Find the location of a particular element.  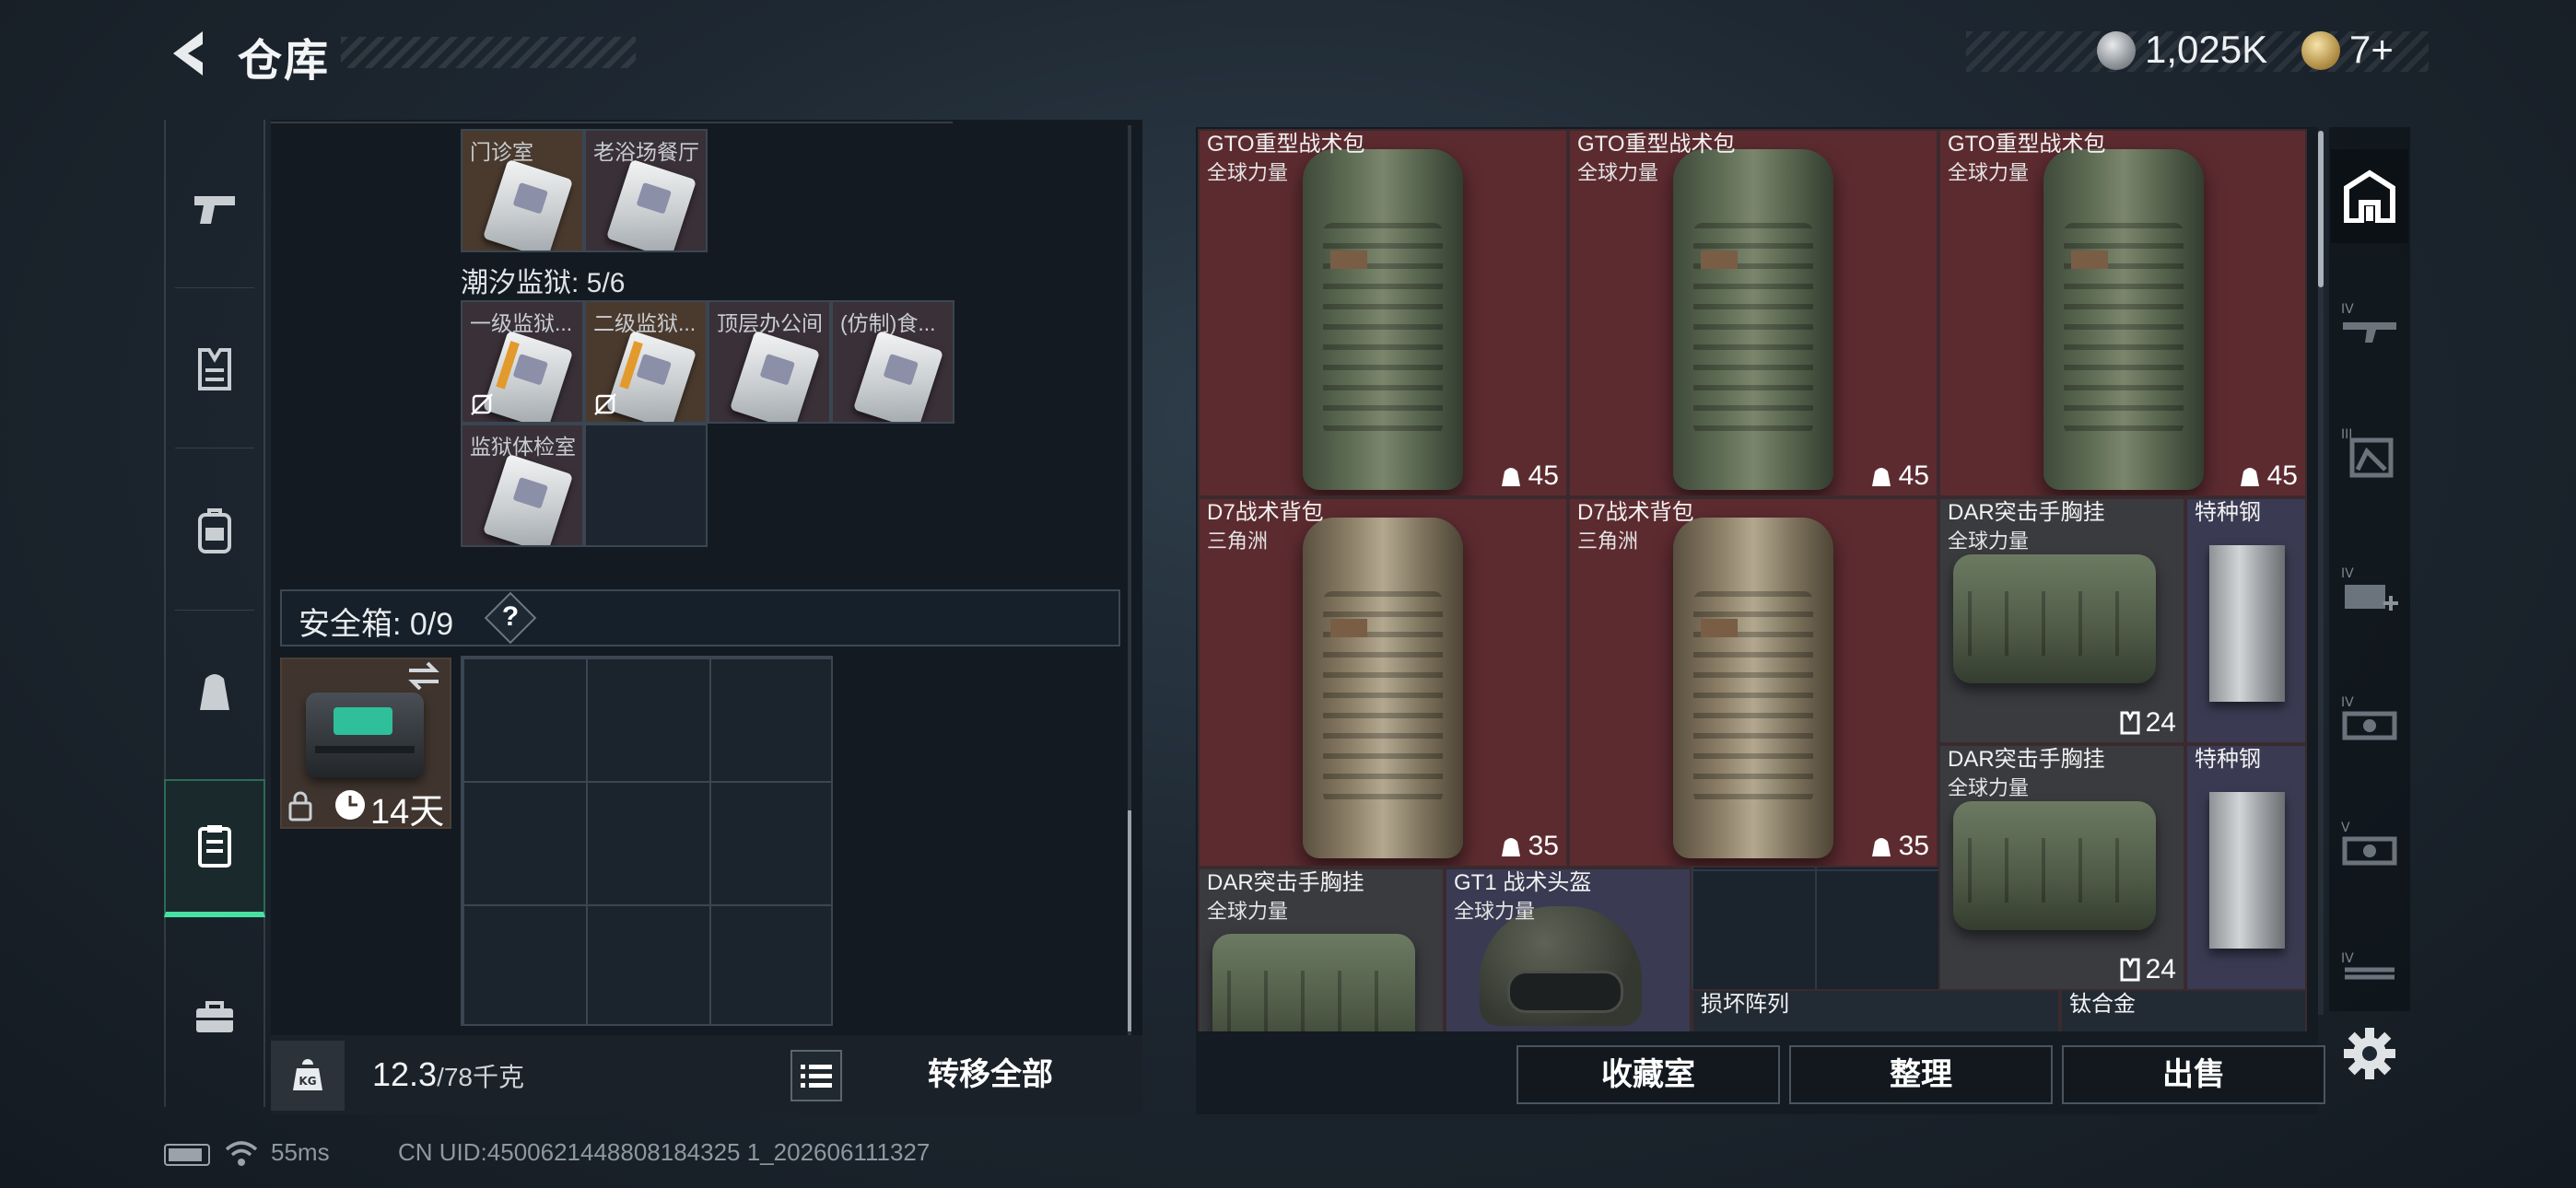

transfer-all-button: 转移全部 is located at coordinates (990, 1075).